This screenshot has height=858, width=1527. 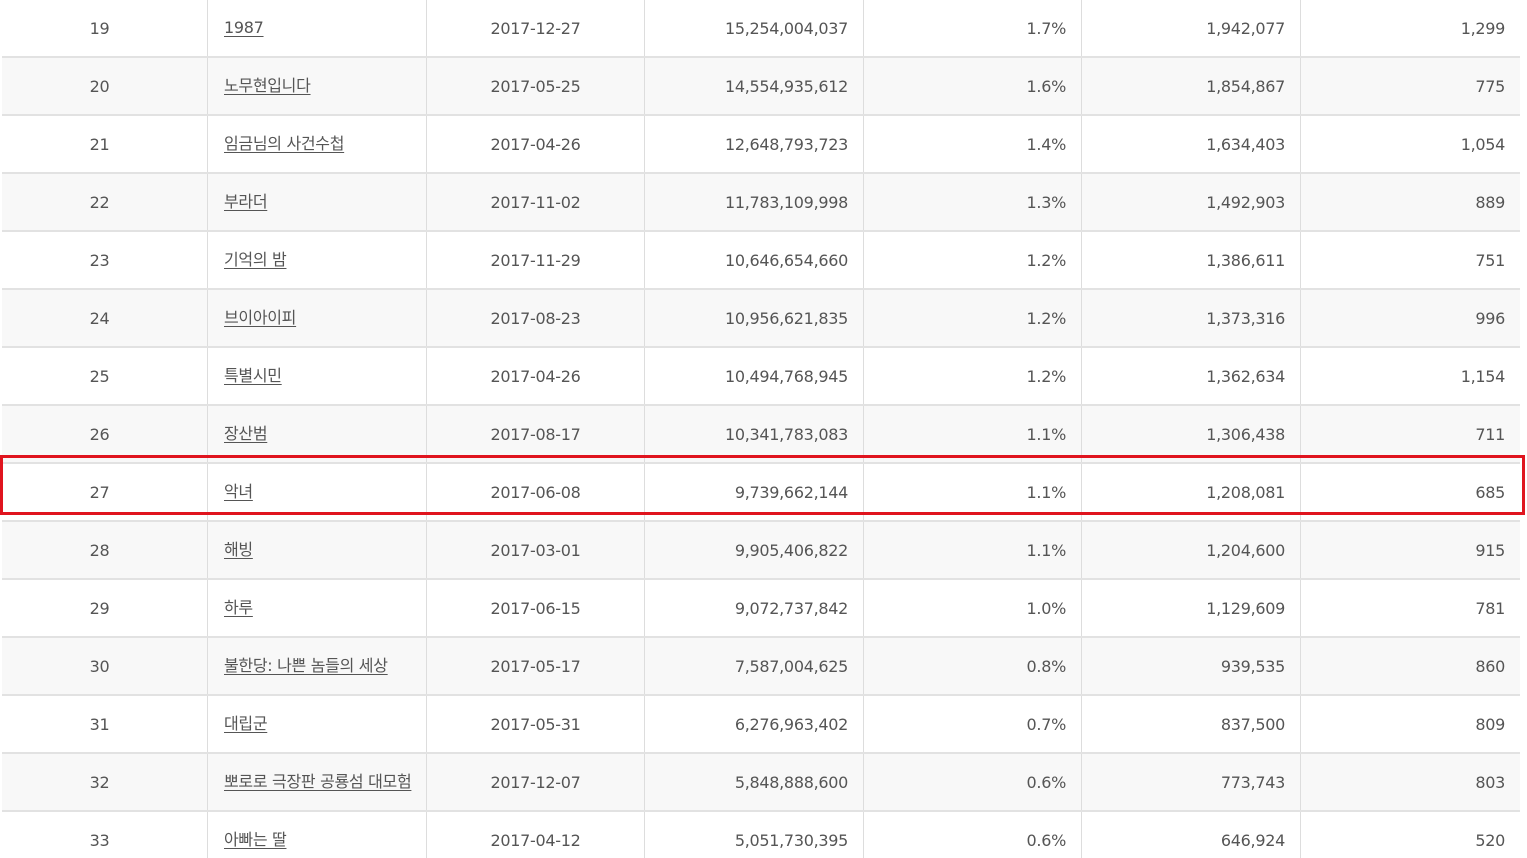 I want to click on screens-cell: 996, so click(x=1410, y=318).